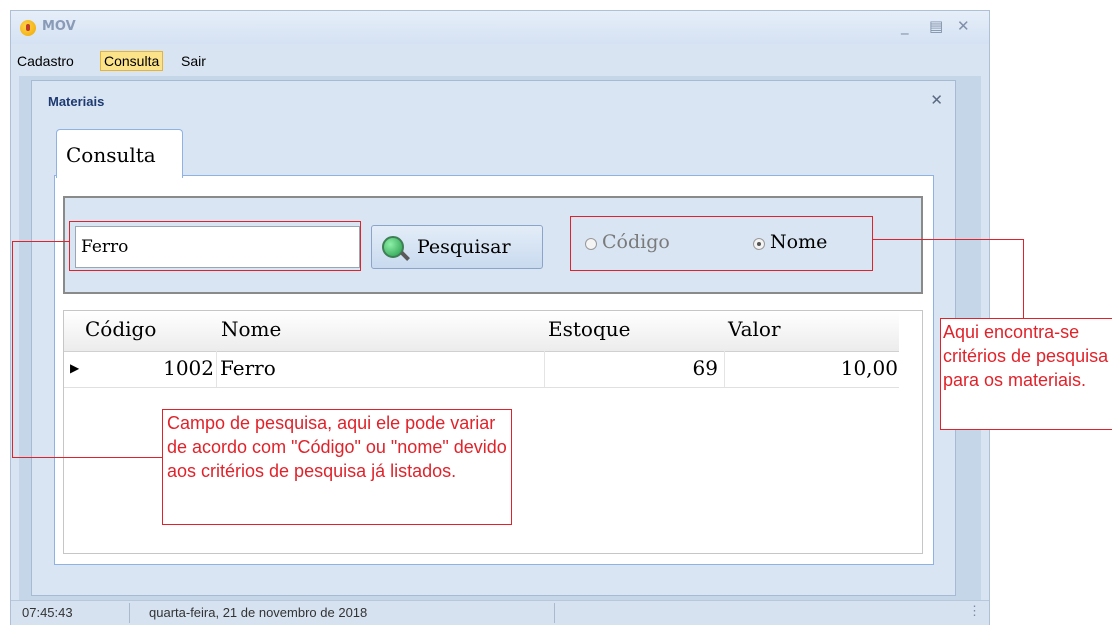  I want to click on row-selector-icon: ▶, so click(75, 368).